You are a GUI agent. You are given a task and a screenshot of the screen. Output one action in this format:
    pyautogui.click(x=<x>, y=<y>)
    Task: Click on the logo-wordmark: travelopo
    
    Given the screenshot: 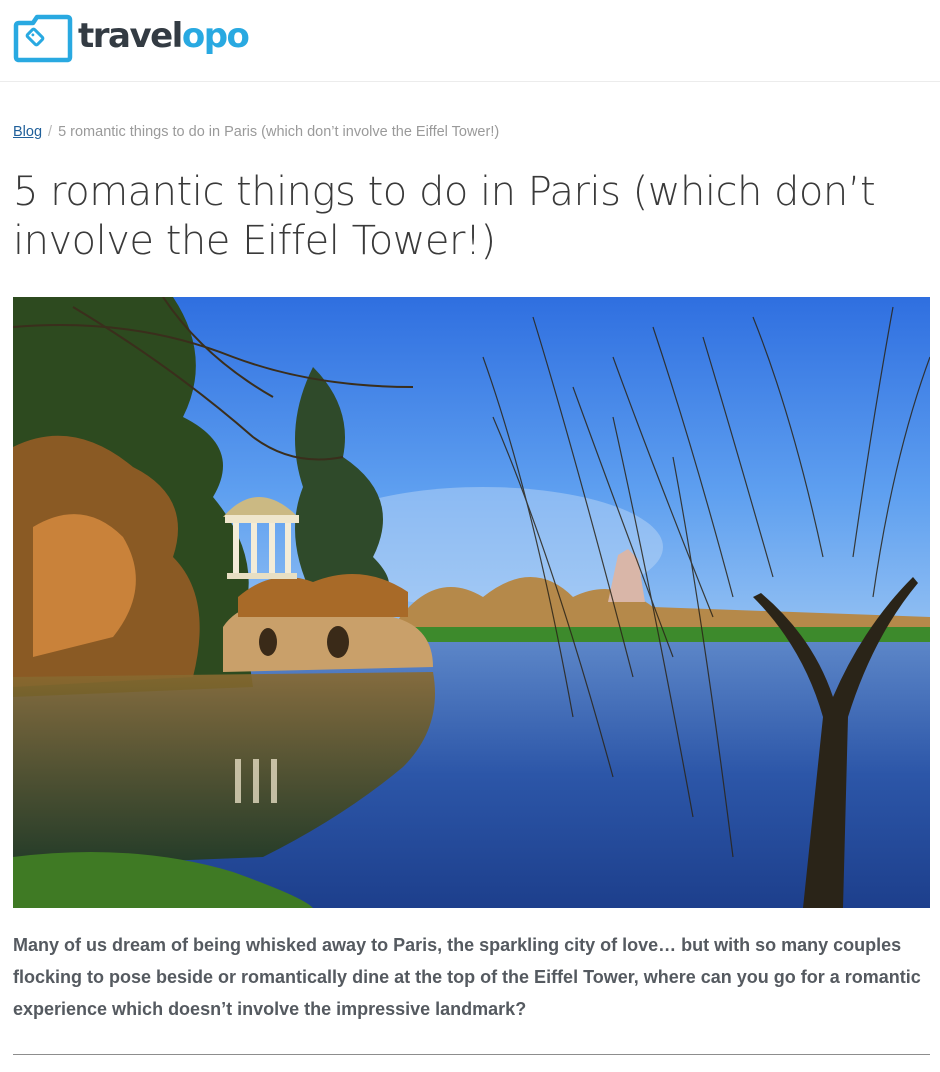 What is the action you would take?
    pyautogui.click(x=164, y=36)
    